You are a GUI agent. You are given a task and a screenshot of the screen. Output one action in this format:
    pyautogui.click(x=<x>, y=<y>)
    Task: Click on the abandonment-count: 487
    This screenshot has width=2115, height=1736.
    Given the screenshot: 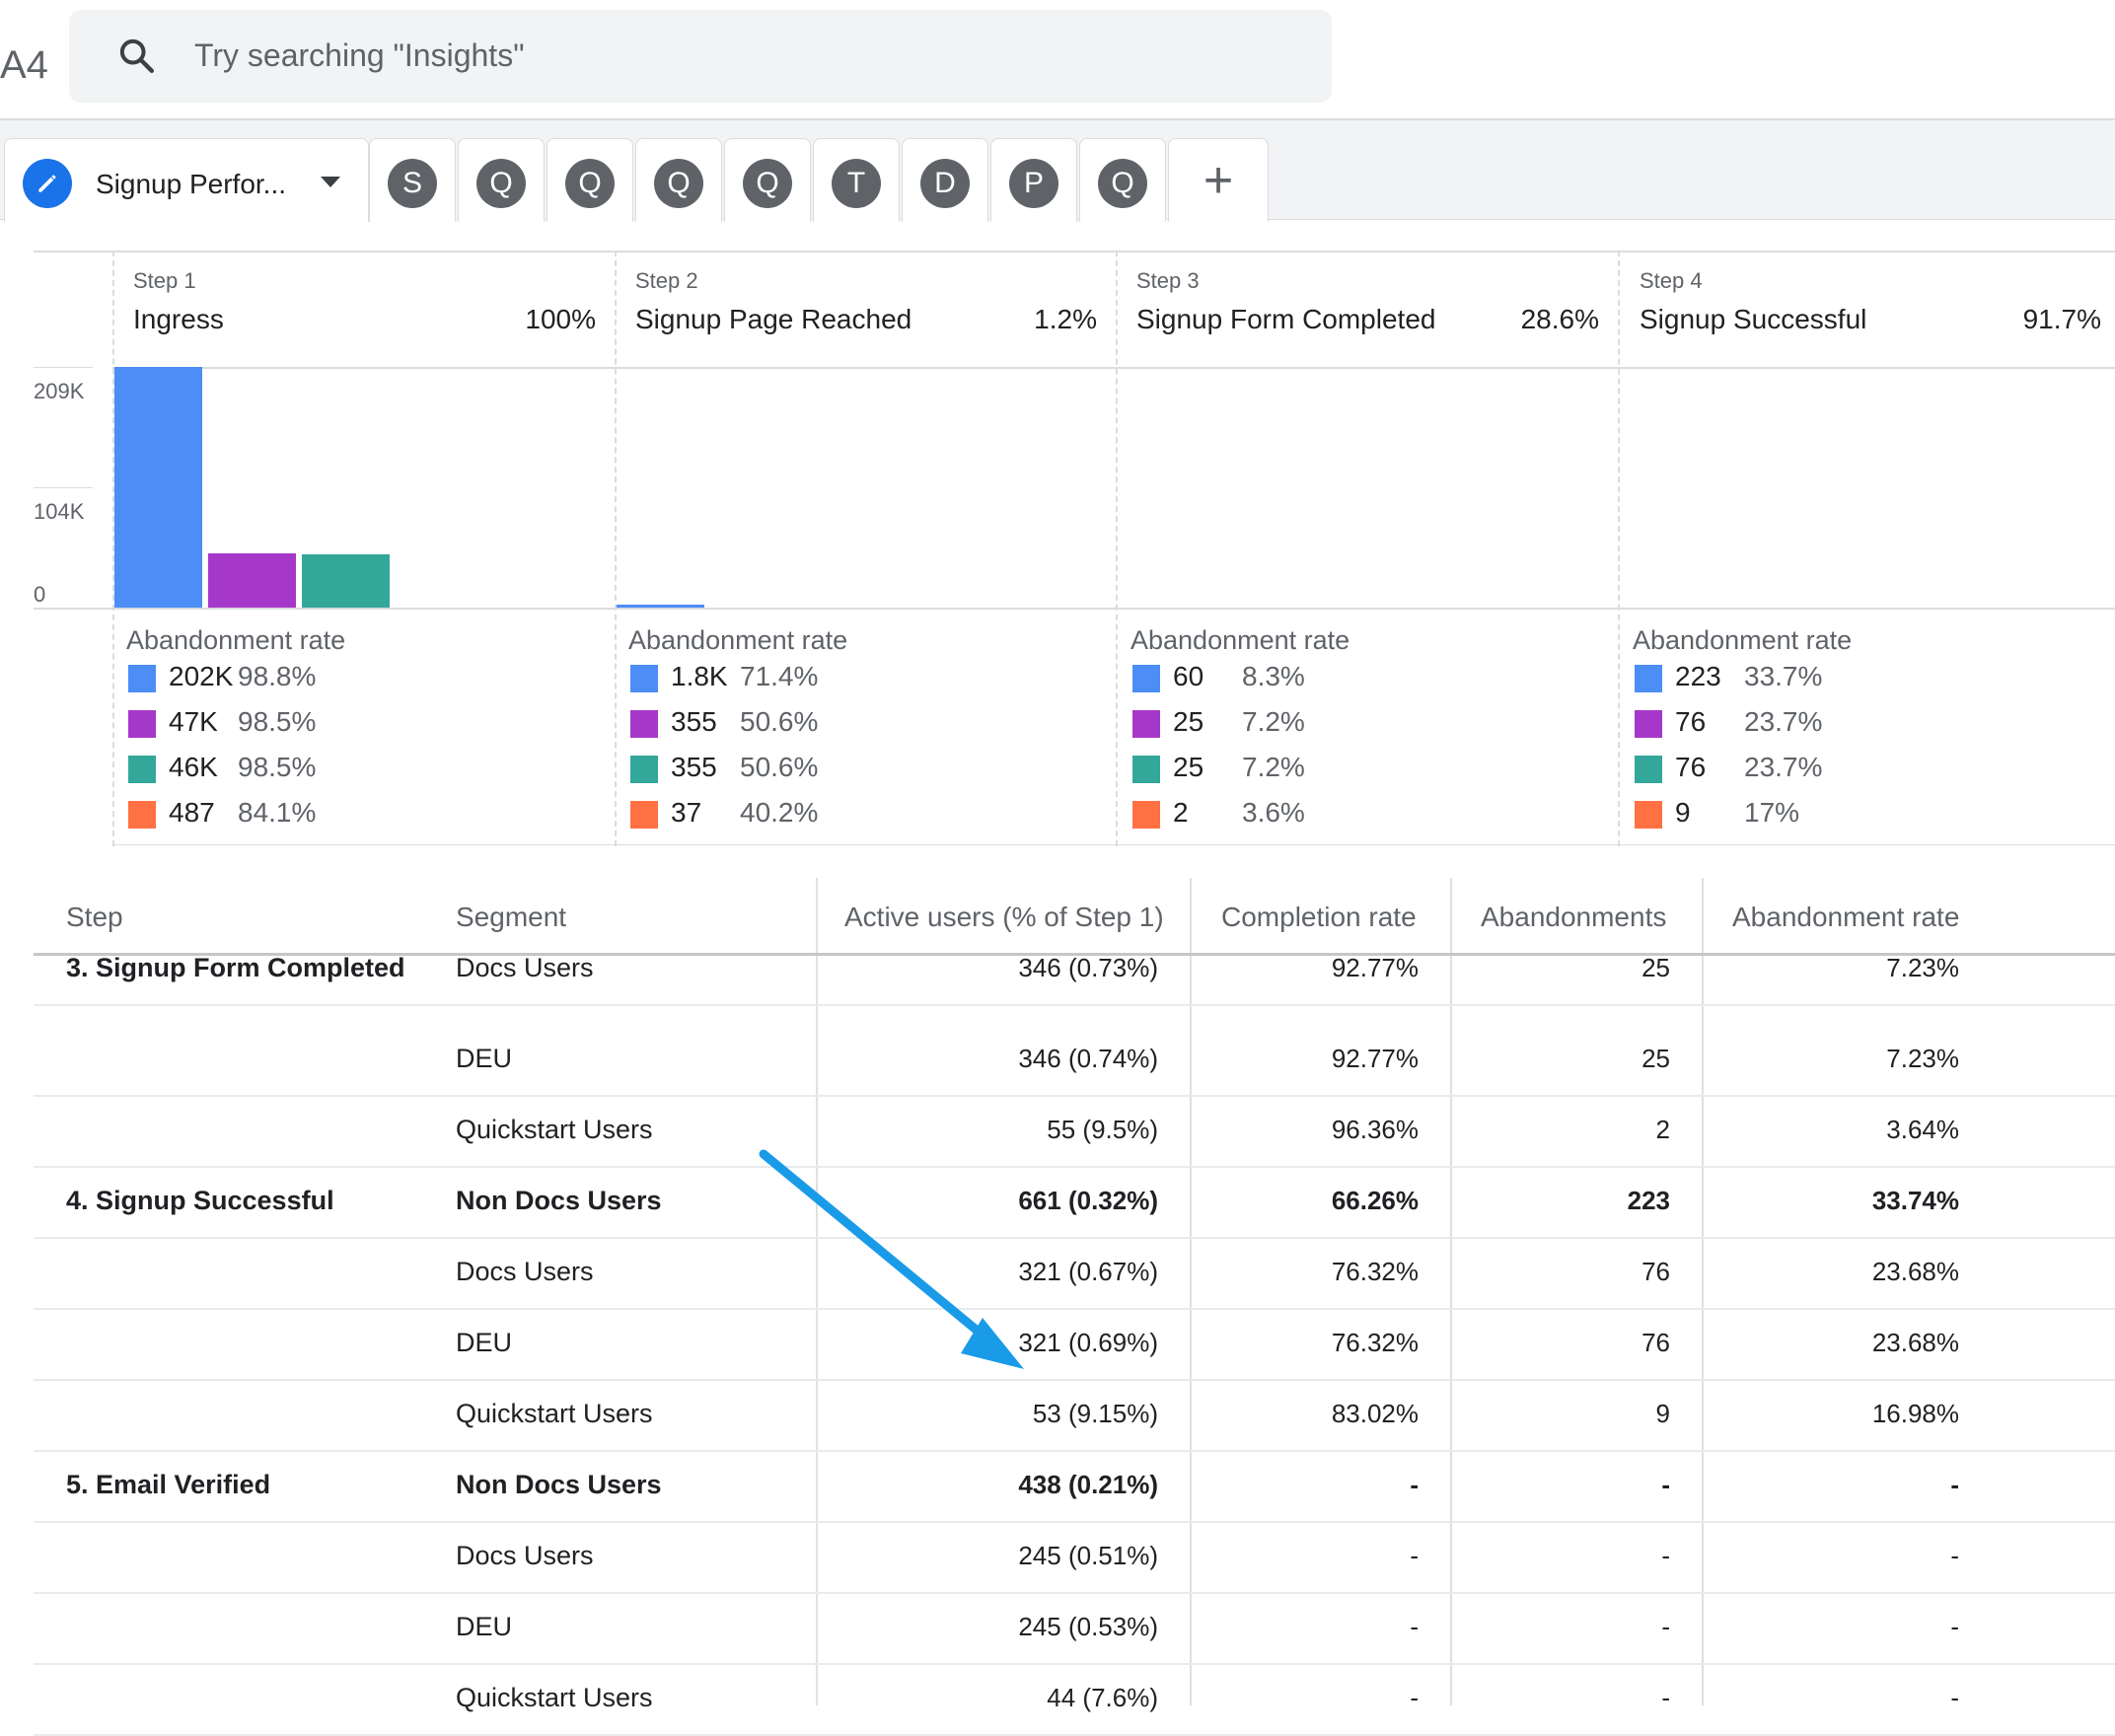 What is the action you would take?
    pyautogui.click(x=192, y=812)
    